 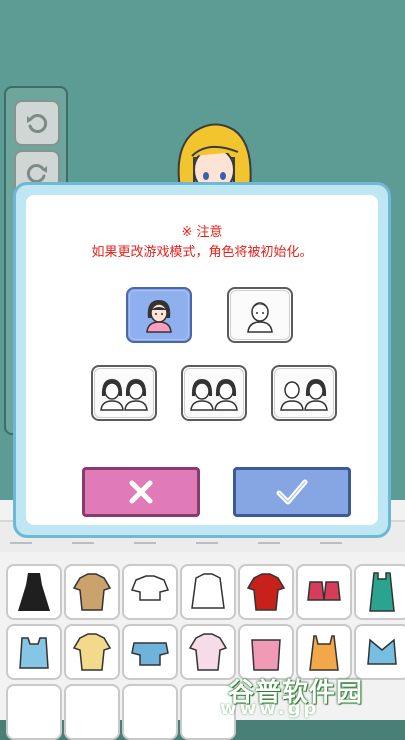 I want to click on shirt-icon, so click(x=92, y=592).